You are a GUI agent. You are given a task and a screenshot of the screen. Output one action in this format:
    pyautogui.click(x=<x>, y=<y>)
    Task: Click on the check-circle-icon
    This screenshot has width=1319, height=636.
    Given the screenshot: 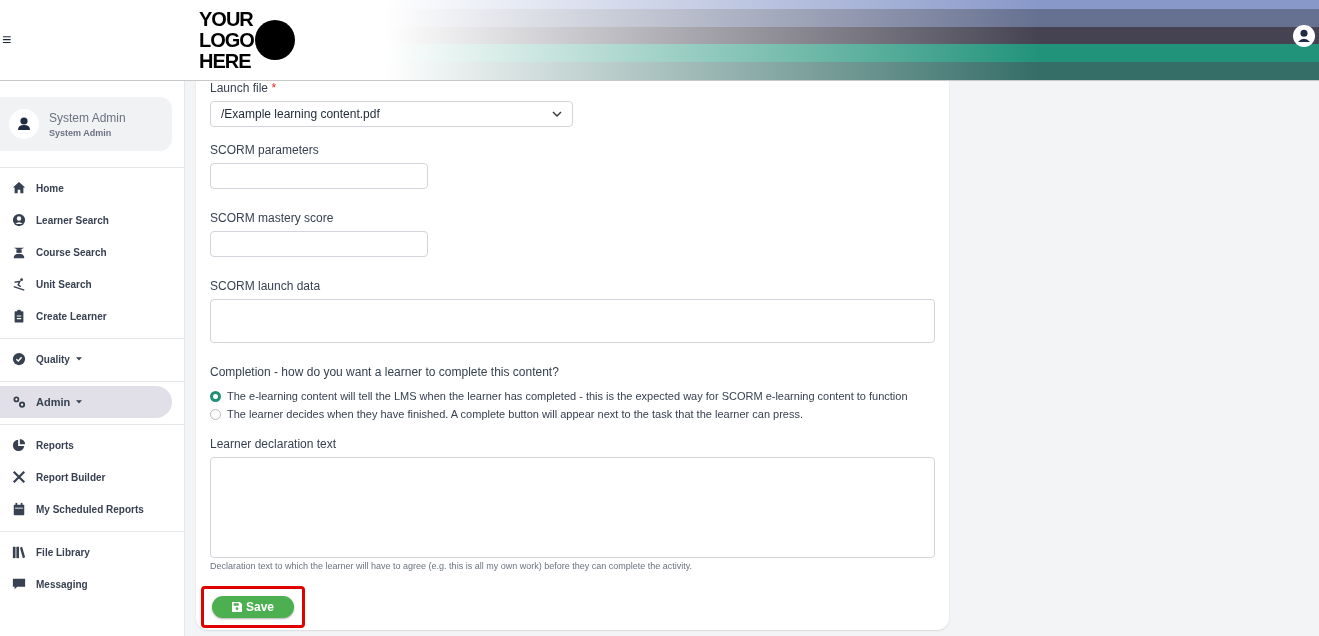 What is the action you would take?
    pyautogui.click(x=19, y=359)
    